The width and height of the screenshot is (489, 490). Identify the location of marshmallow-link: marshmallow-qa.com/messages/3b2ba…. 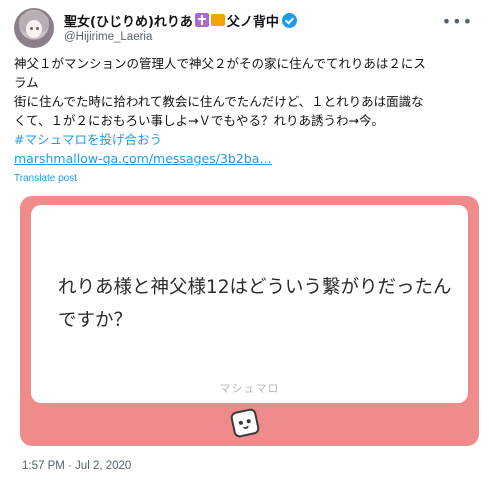
(143, 158).